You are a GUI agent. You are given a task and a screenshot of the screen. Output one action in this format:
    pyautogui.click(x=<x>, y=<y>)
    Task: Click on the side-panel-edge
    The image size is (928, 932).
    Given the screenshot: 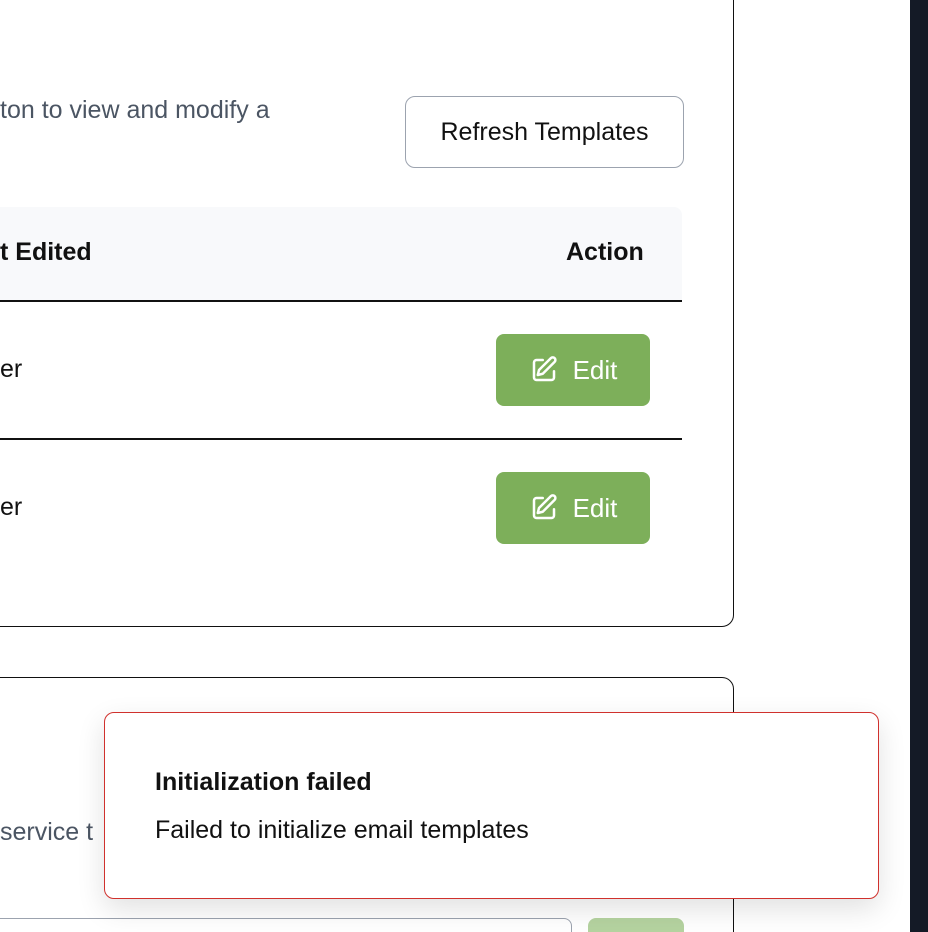 What is the action you would take?
    pyautogui.click(x=919, y=466)
    